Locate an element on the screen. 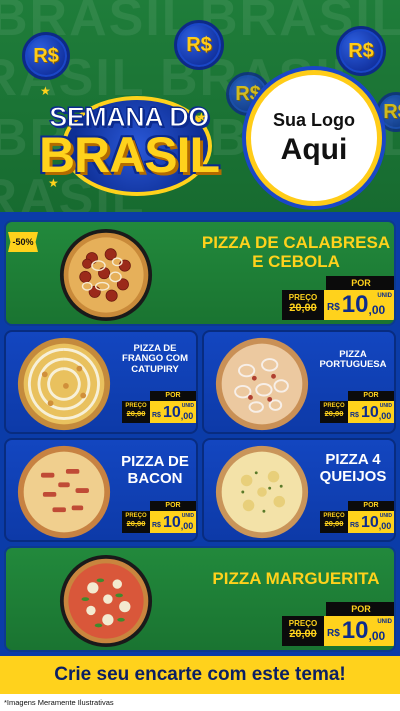  product-name: PIZZA DE FRANGO COM CATUPIRY is located at coordinates (155, 359).